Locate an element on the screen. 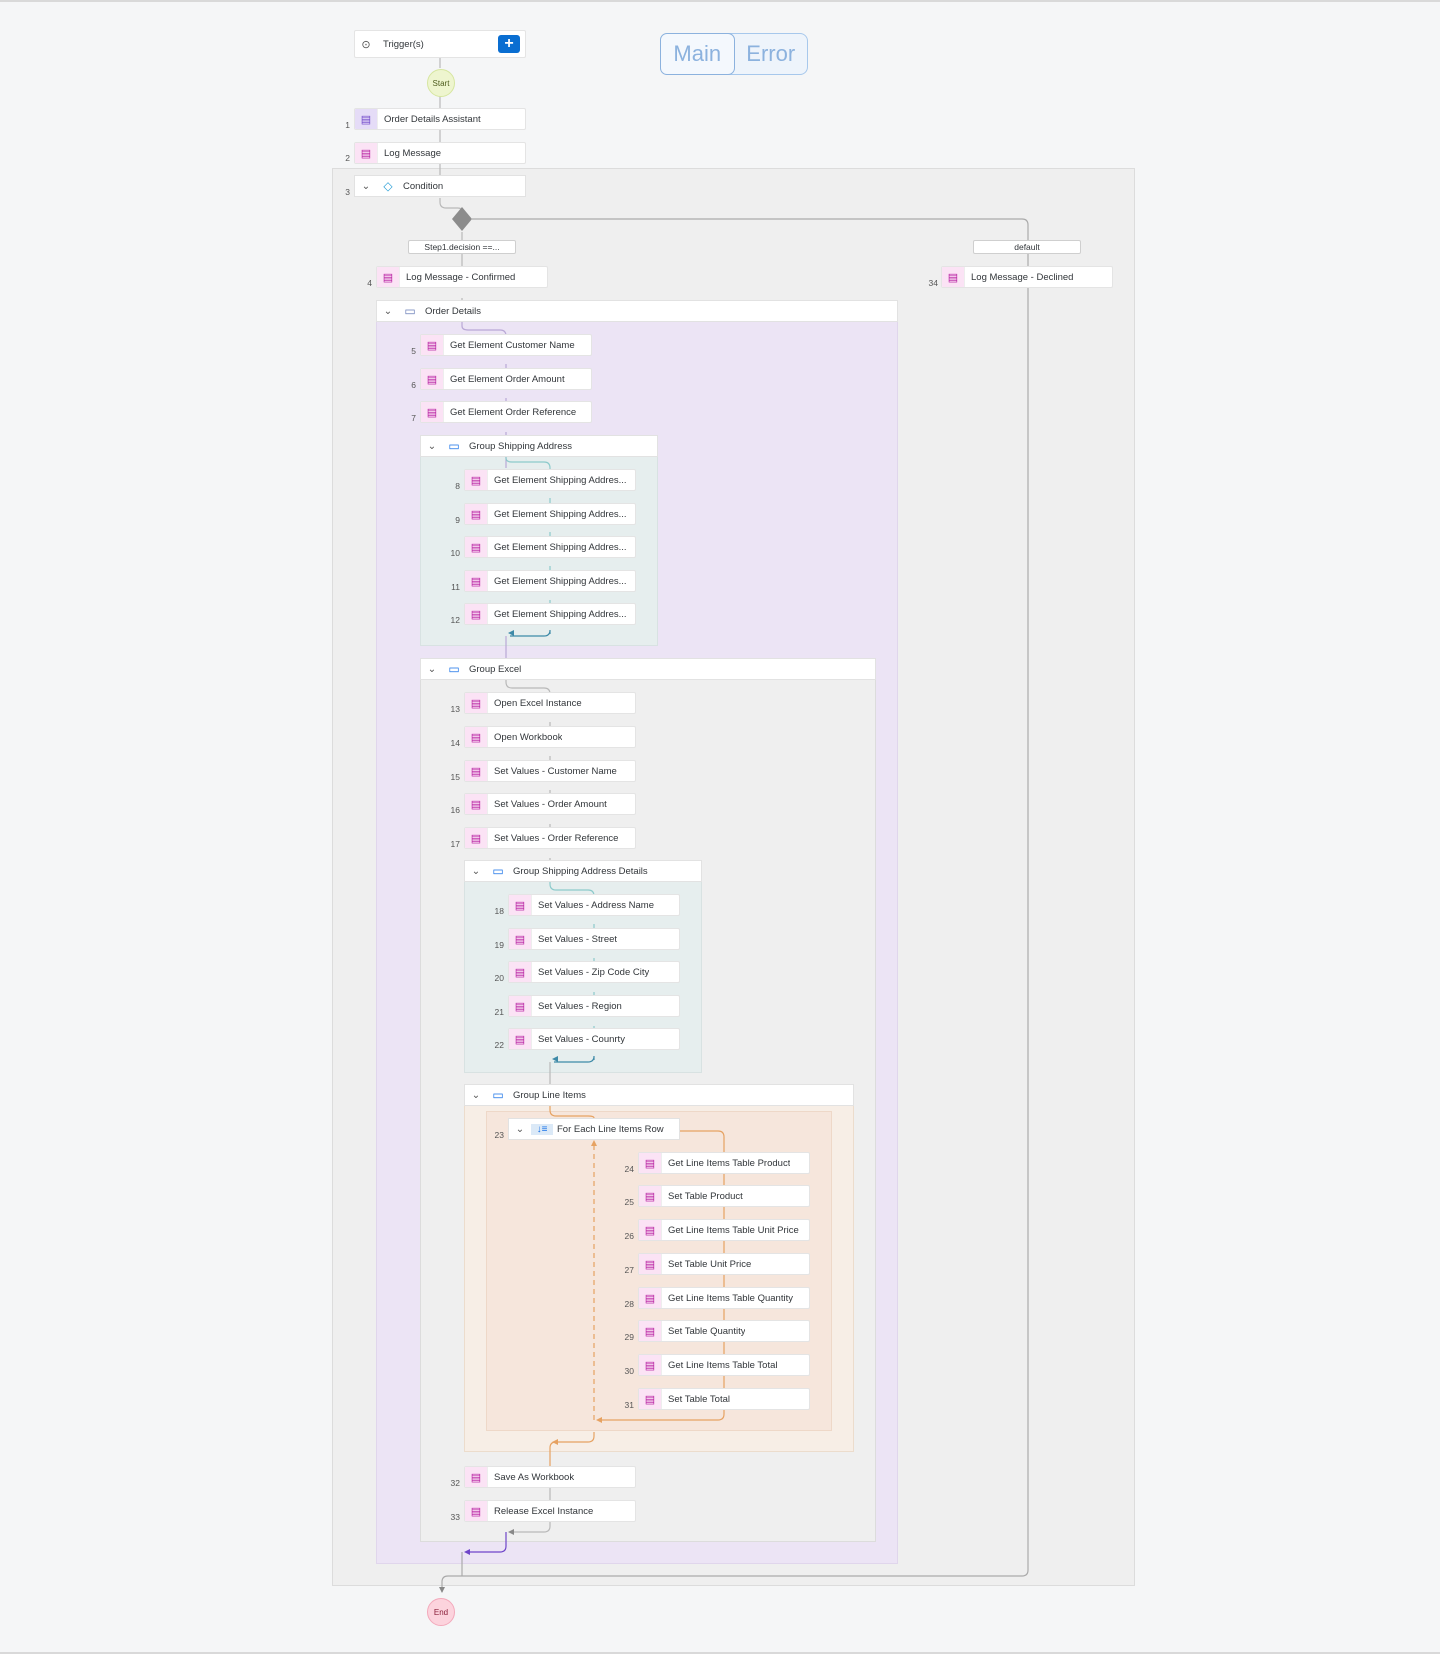 This screenshot has height=1654, width=1440. step-set-values-street: ▤ Set Values - Street is located at coordinates (594, 939).